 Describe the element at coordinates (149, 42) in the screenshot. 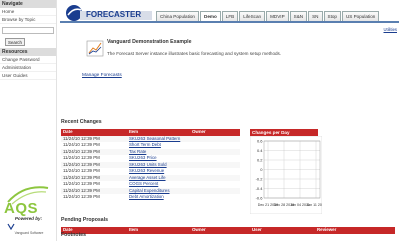

I see `demo-title: Vanguard Demonstration Example` at that location.